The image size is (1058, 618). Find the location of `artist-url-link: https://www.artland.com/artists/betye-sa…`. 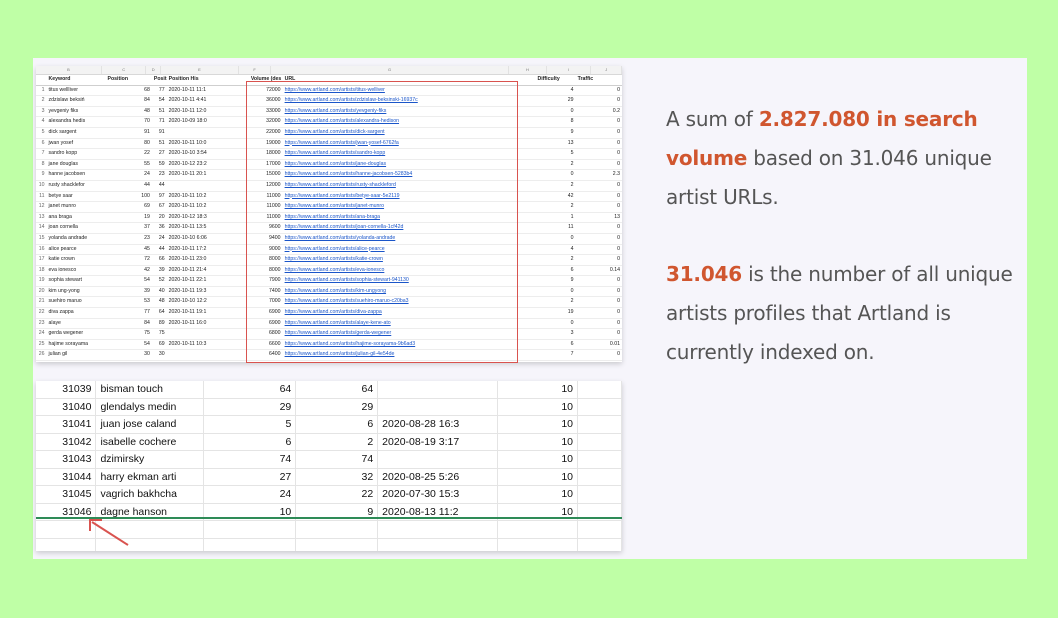

artist-url-link: https://www.artland.com/artists/betye-sa… is located at coordinates (409, 197).